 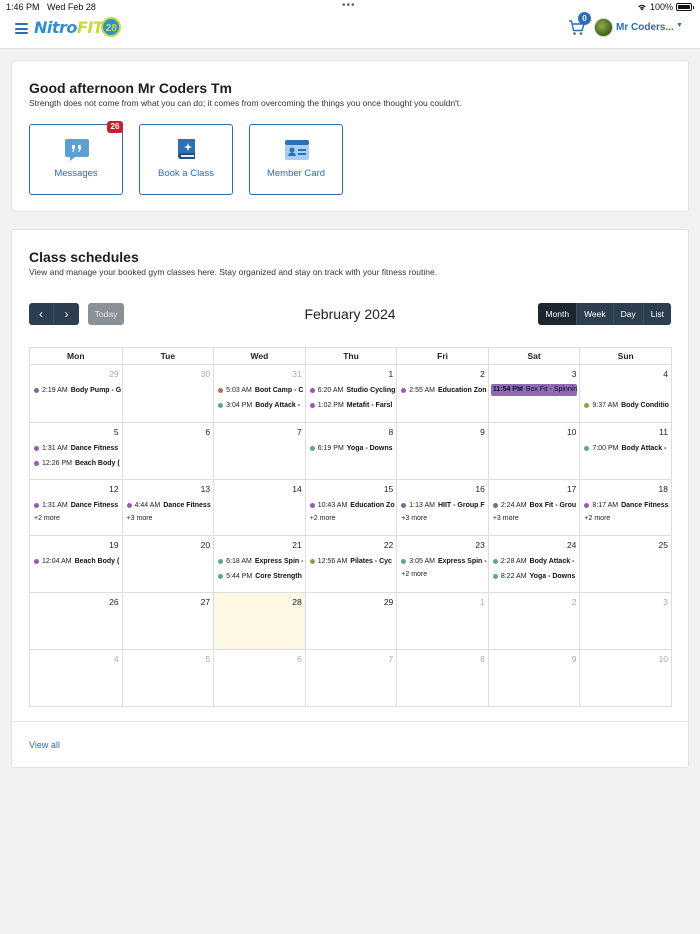 I want to click on calendar-day: 23 3:05 AM Express Spin - +2 more, so click(x=442, y=564).